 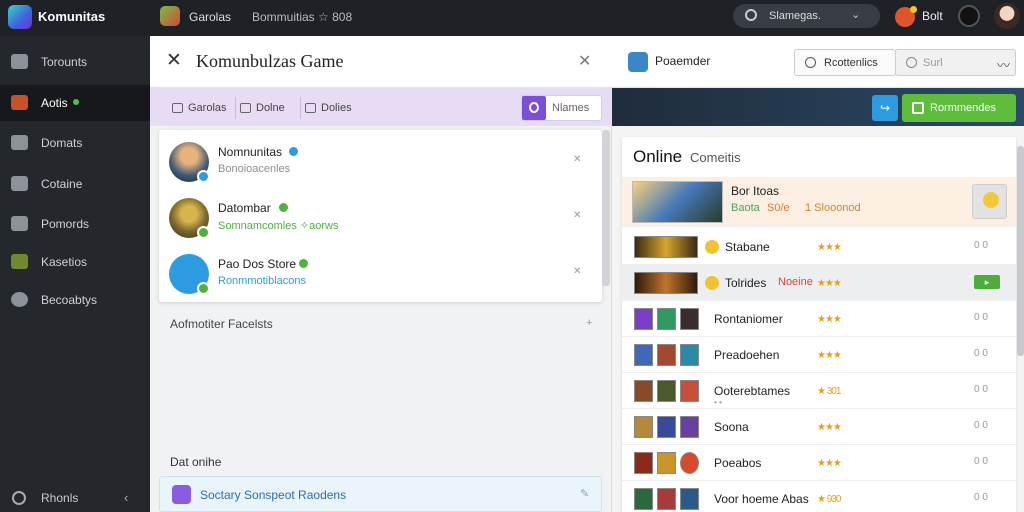 What do you see at coordinates (819, 391) in the screenshot?
I see `list-item: Ooterebtames • • ★ 301 0 0` at bounding box center [819, 391].